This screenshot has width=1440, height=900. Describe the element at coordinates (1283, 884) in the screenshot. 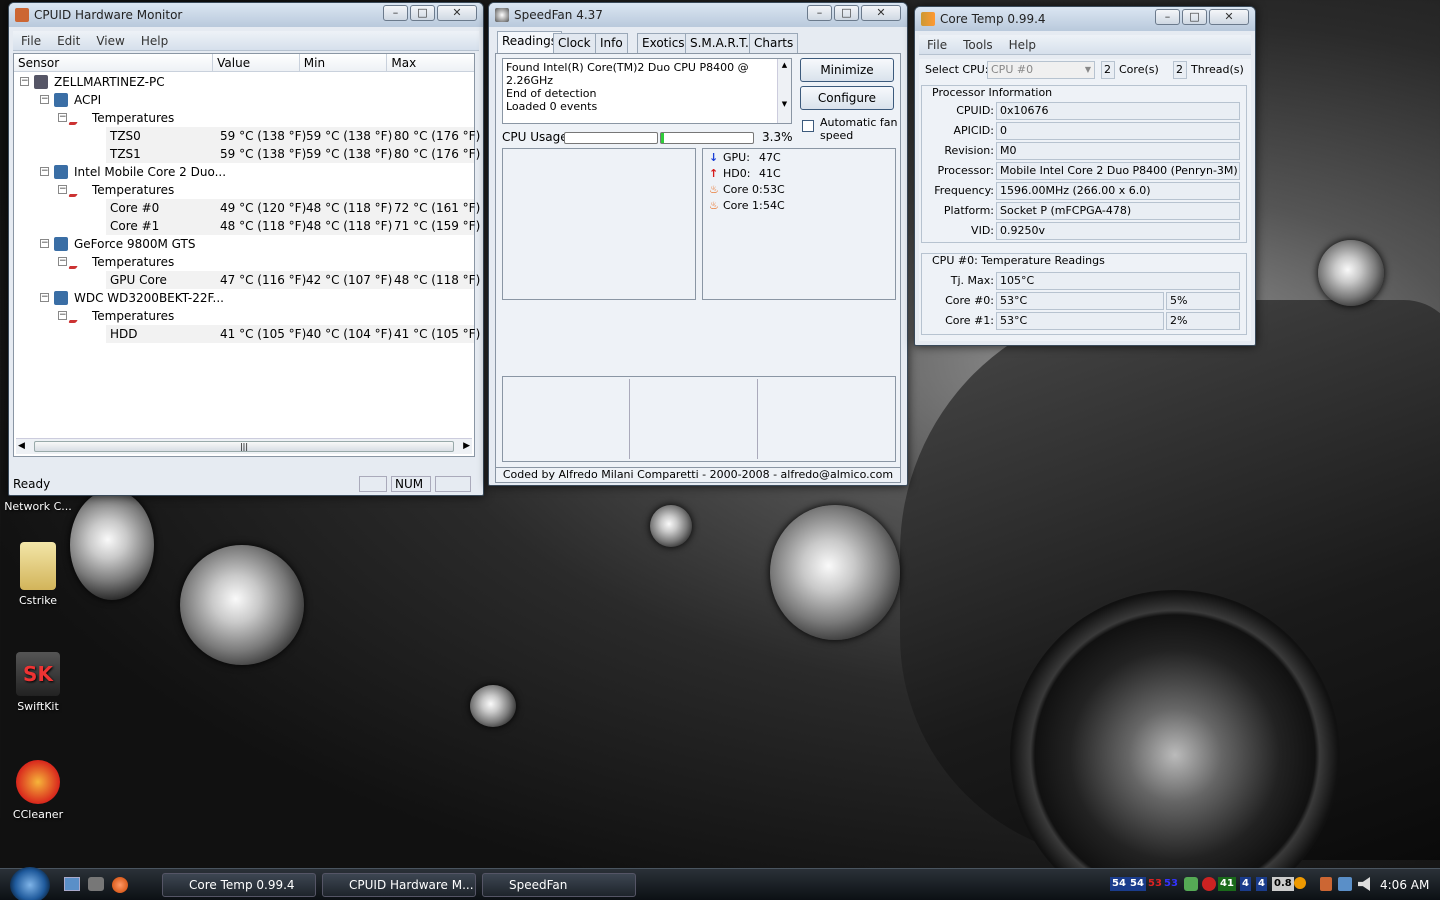

I see `tray-load: 0.8` at that location.